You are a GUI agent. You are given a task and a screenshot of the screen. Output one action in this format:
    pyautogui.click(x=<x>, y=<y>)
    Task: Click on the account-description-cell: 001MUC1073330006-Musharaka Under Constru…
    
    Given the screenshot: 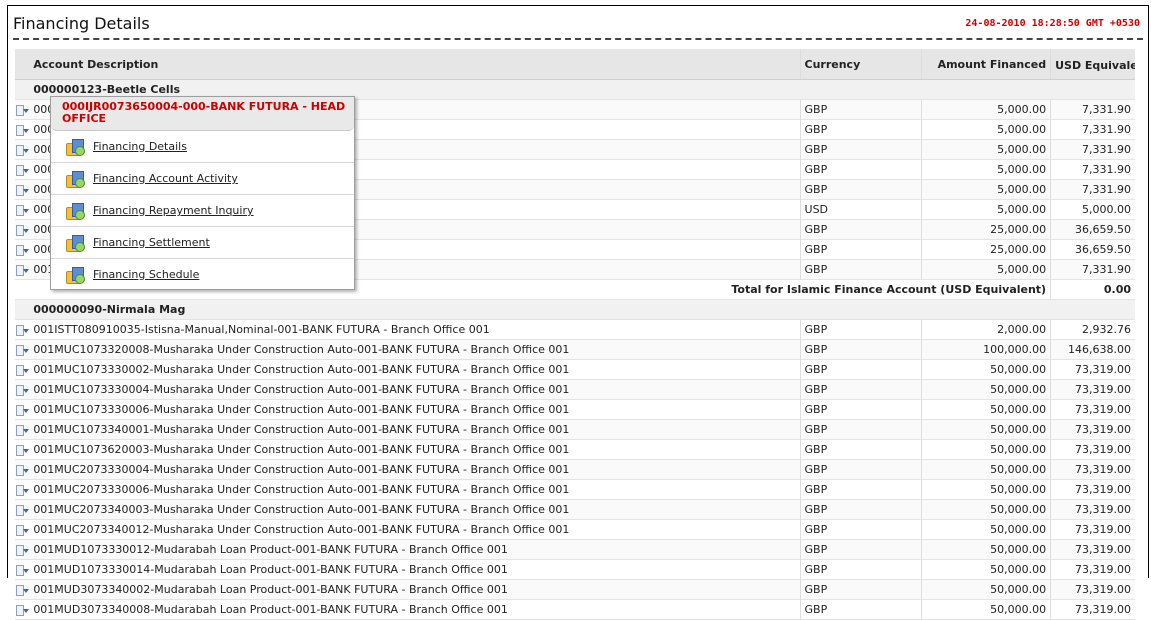 What is the action you would take?
    pyautogui.click(x=415, y=409)
    